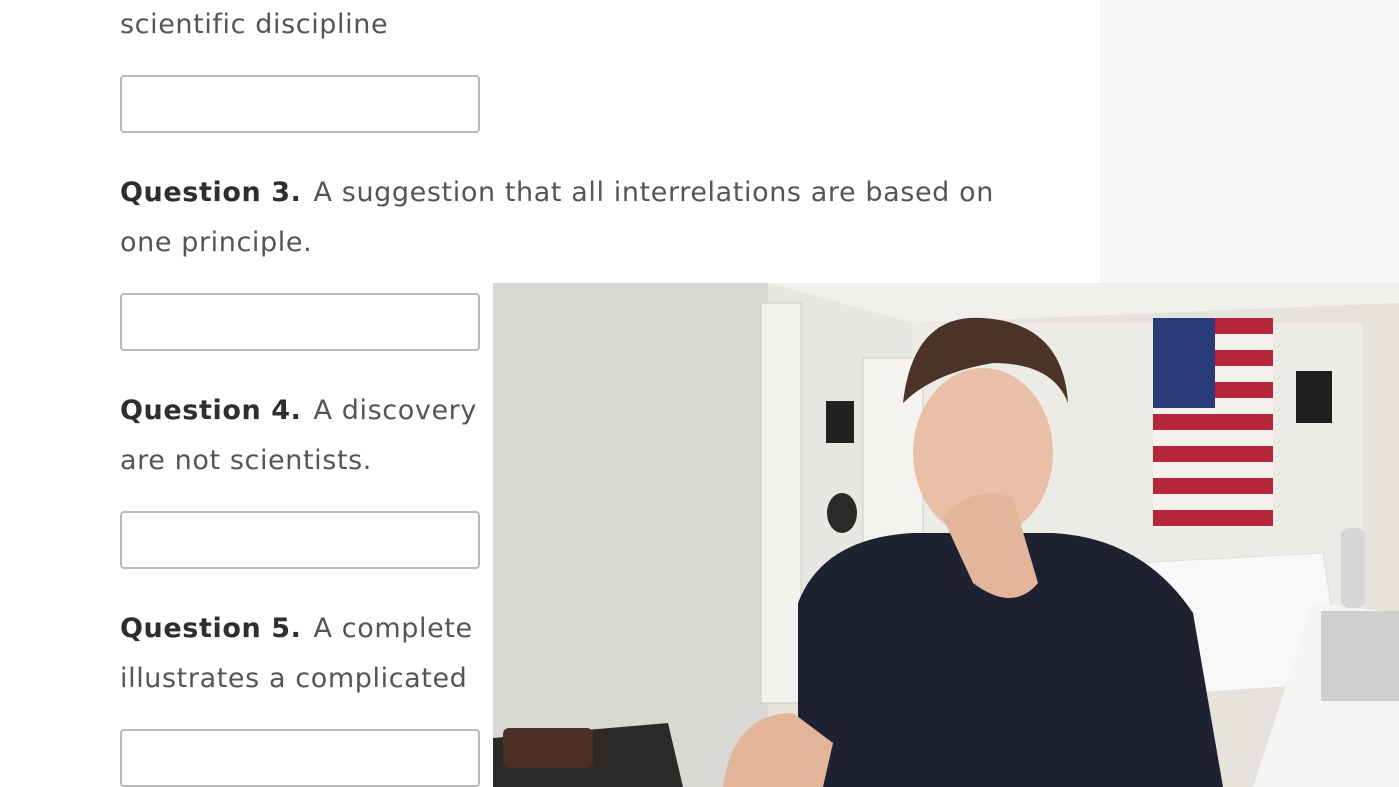  I want to click on wall-frame, so click(1314, 397).